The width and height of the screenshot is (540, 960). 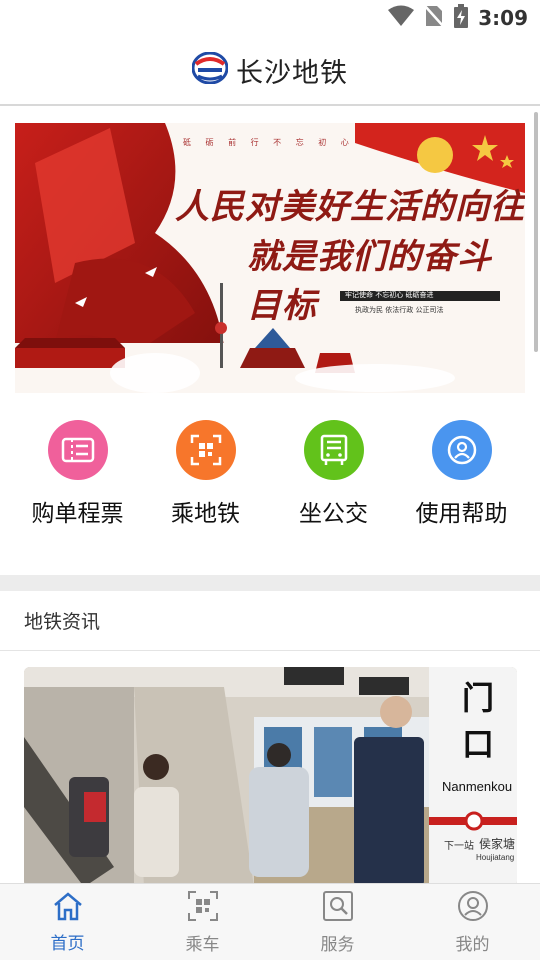 I want to click on station-sign-name: 门口, so click(x=478, y=721).